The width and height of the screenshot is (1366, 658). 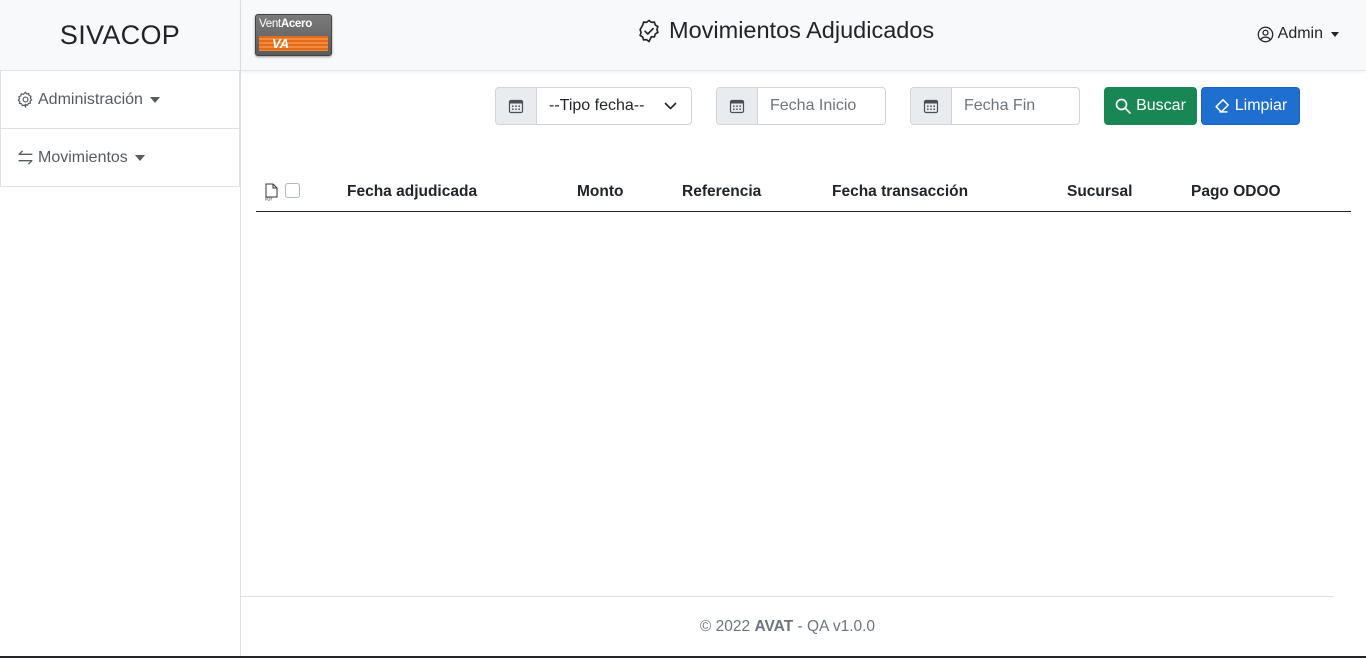 I want to click on logo-mark: VA, so click(x=281, y=43).